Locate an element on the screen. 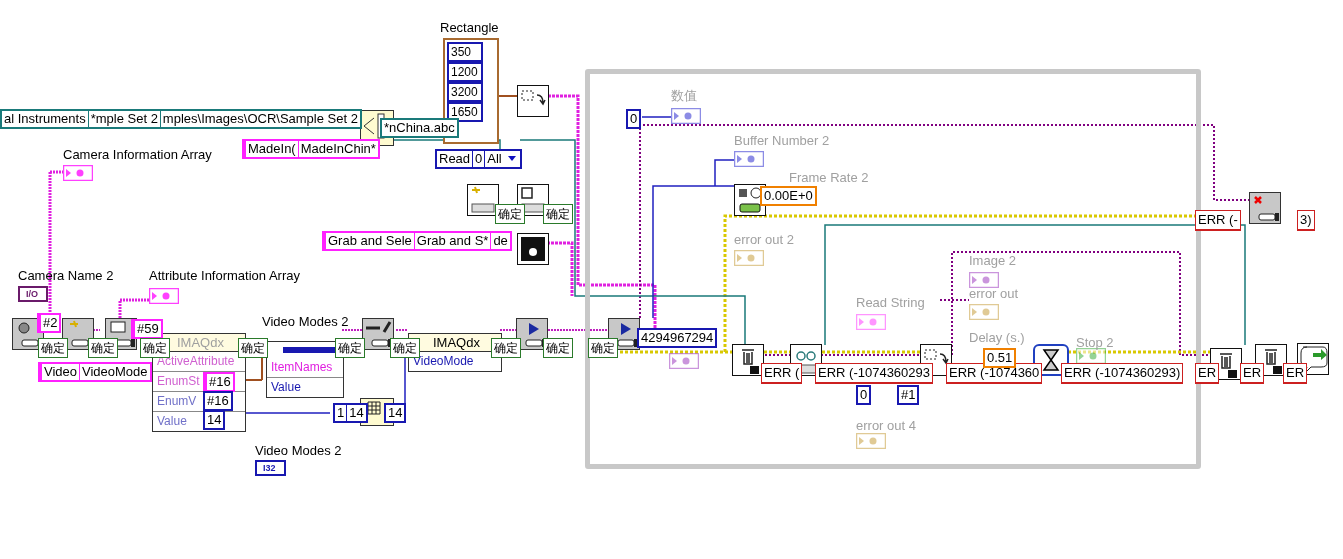 This screenshot has height=559, width=1343. label: Frame Rate 2 is located at coordinates (829, 177).